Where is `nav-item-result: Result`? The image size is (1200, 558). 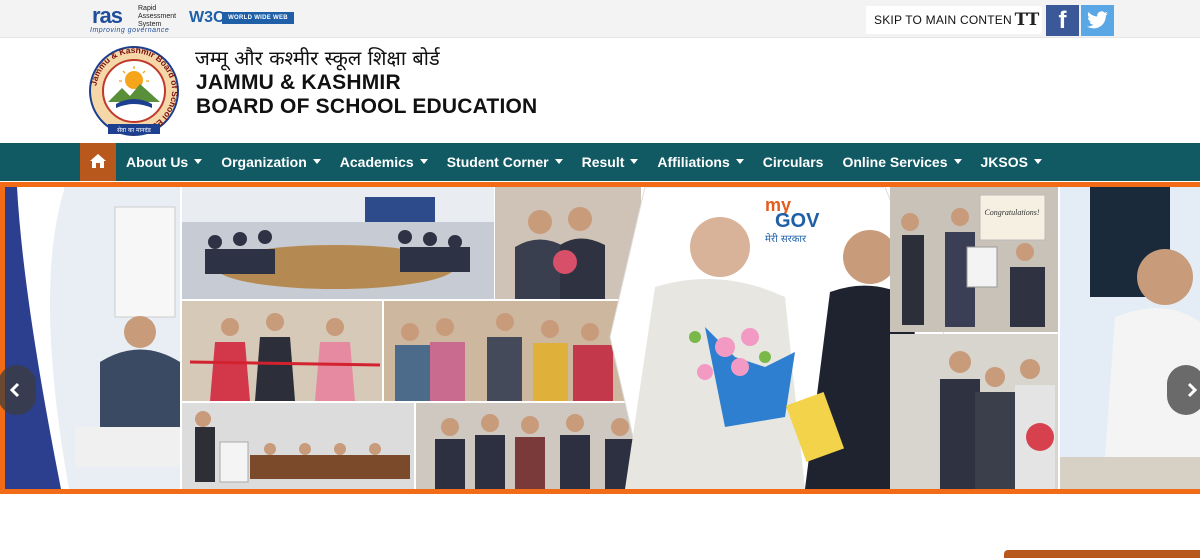 nav-item-result: Result is located at coordinates (610, 162).